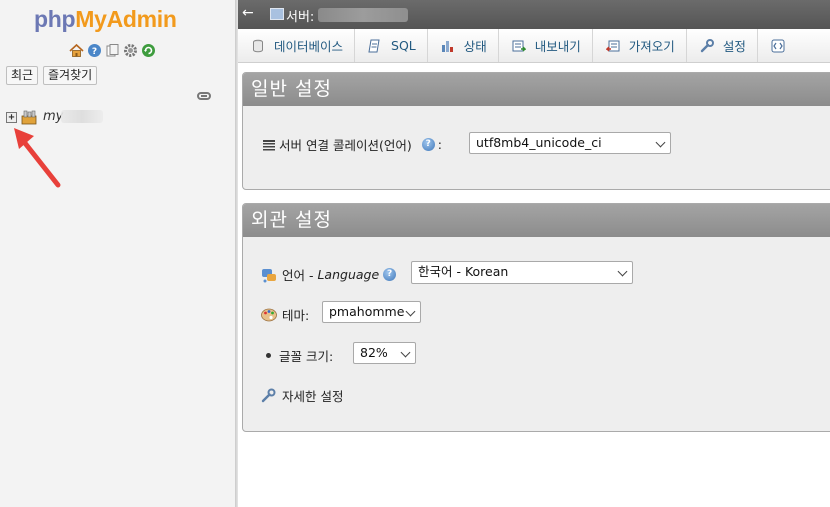 This screenshot has width=830, height=507. What do you see at coordinates (612, 46) in the screenshot?
I see `import-icon` at bounding box center [612, 46].